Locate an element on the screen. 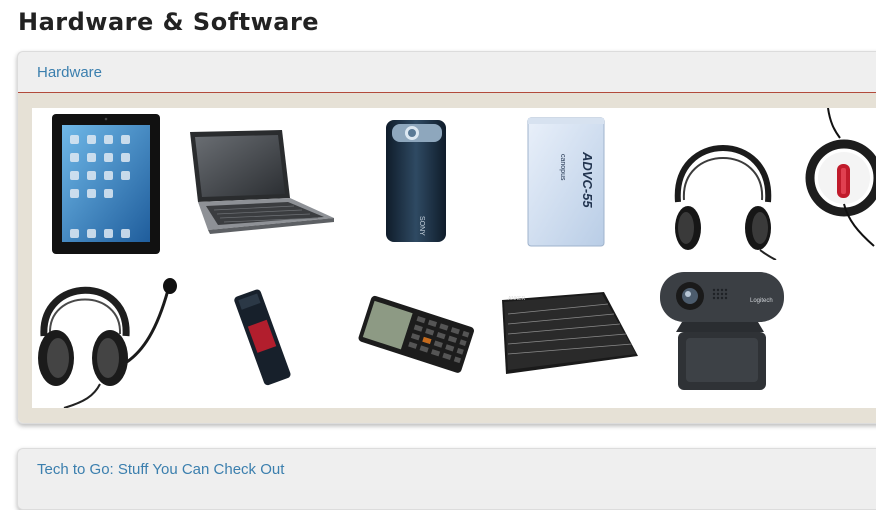 The width and height of the screenshot is (876, 510). headset-with-mic-icon is located at coordinates (107, 343).